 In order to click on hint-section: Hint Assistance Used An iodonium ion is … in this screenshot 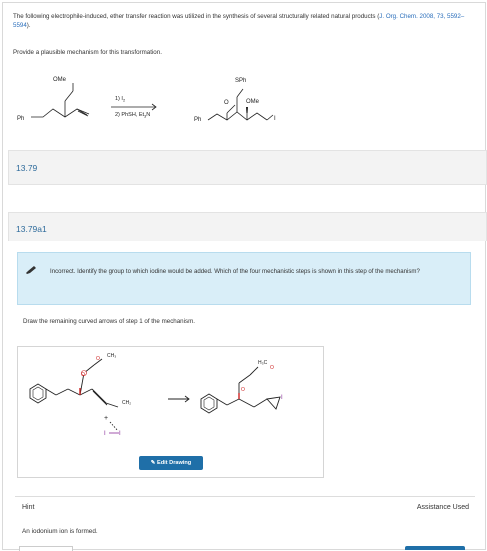, I will do `click(245, 521)`.